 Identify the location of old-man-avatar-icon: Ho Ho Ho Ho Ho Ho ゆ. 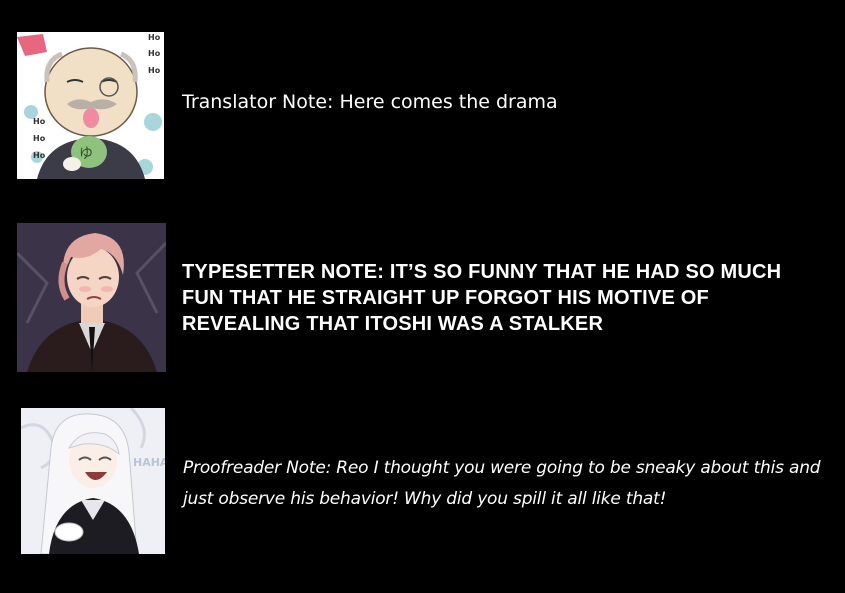
(90, 105).